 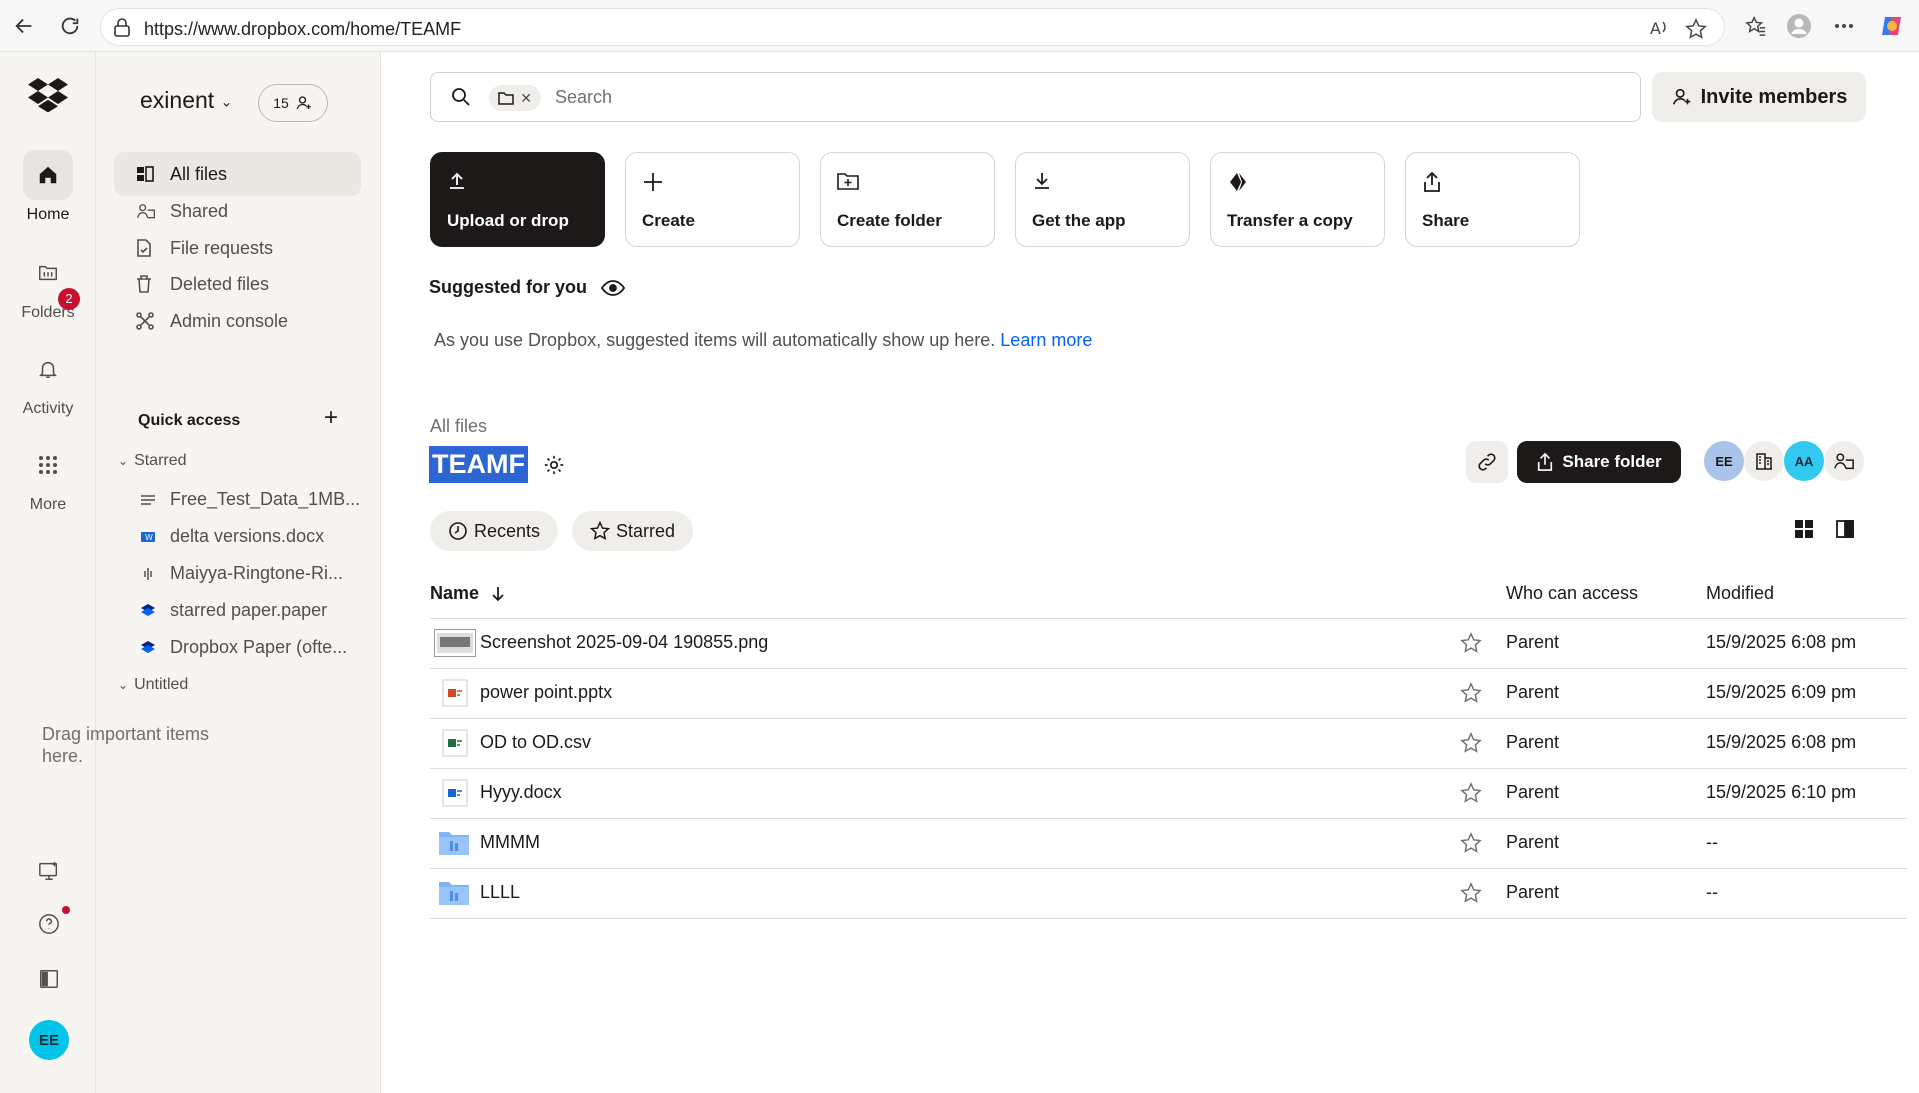 I want to click on share-folder-label: Share folder, so click(x=1612, y=461).